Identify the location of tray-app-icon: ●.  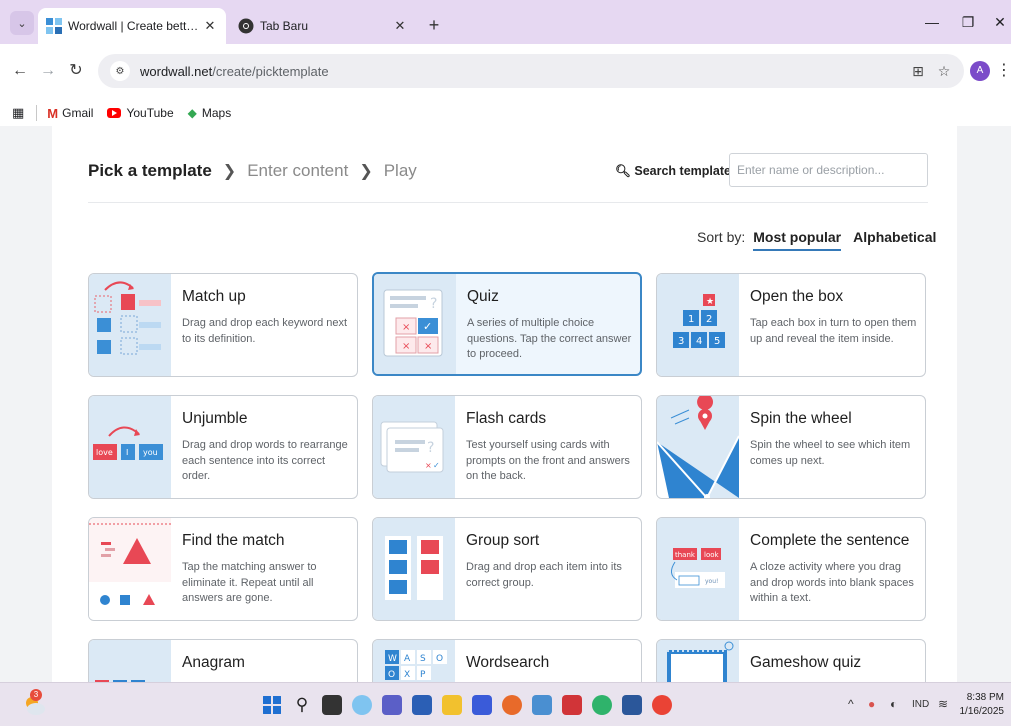
(871, 704).